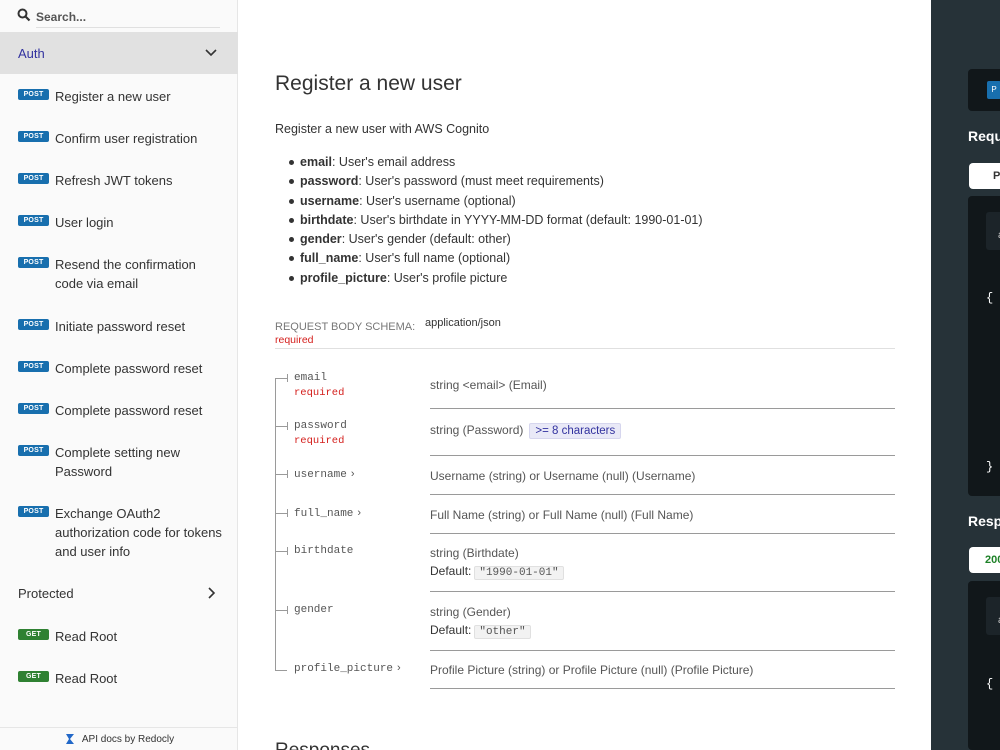 Image resolution: width=1000 pixels, height=750 pixels. I want to click on response-samples-heading: Response samples, so click(984, 521).